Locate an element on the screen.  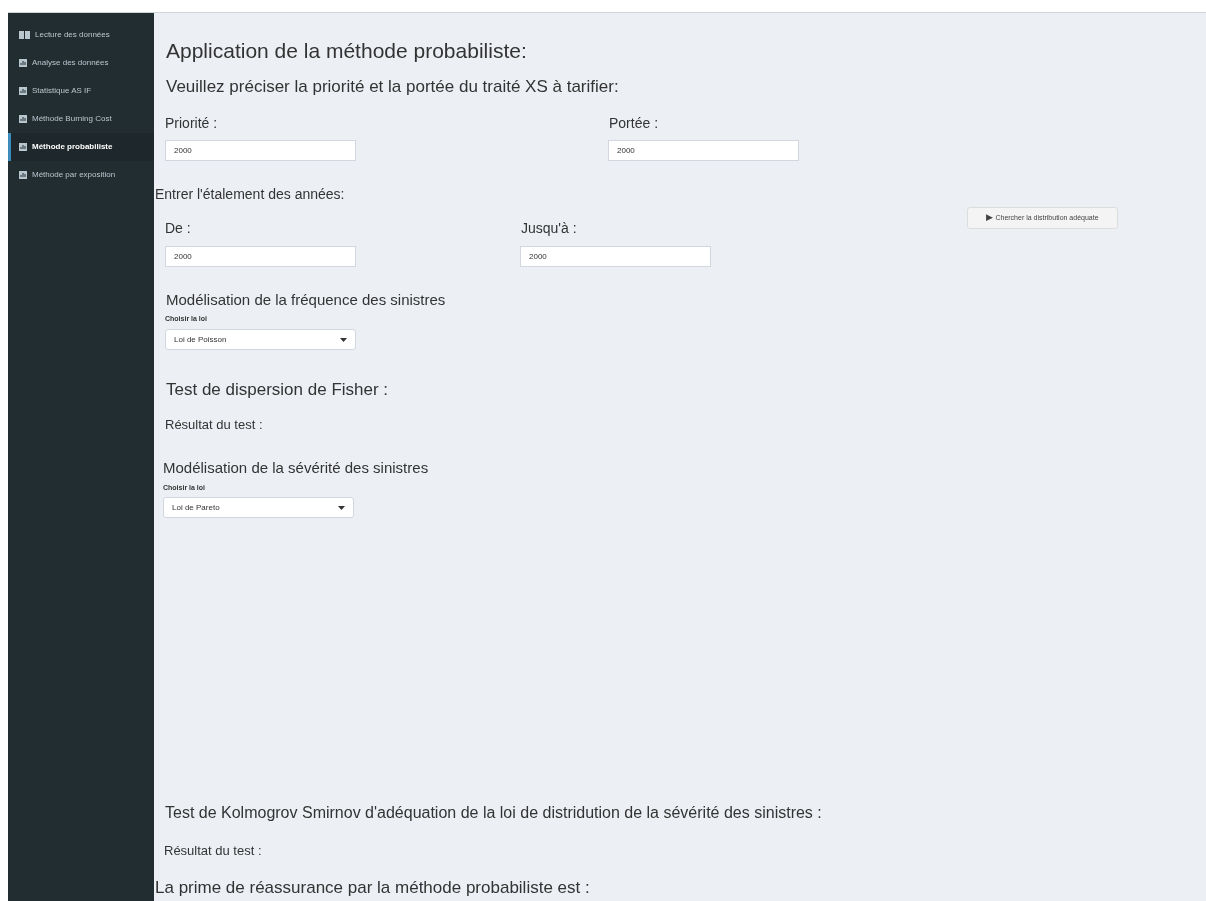
sidebar-item: Méthode par exposition is located at coordinates (81, 175).